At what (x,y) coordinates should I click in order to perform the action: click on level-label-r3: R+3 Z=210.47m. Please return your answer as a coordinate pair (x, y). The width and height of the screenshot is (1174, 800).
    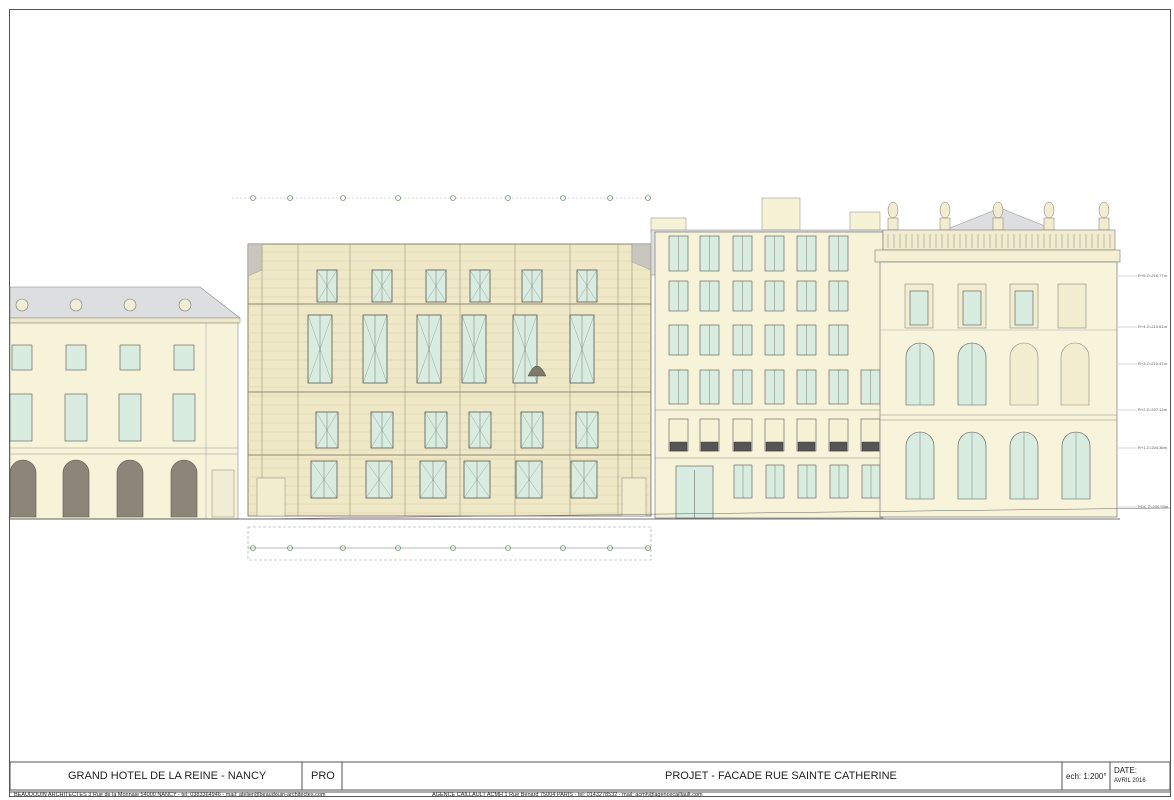
    Looking at the image, I should click on (1152, 363).